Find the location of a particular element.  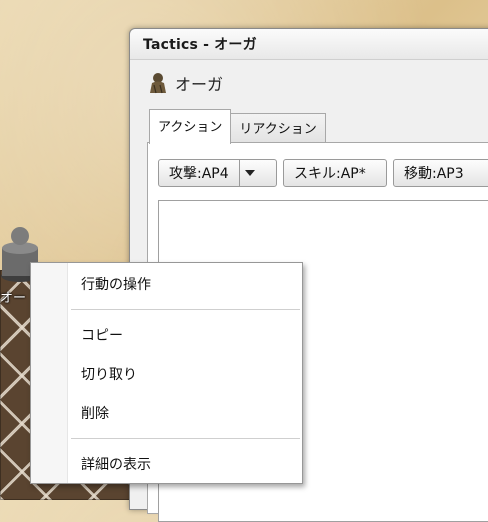

action-button-row: 攻撃:AP4 スキル:AP* 移動:AP3 is located at coordinates (323, 173).